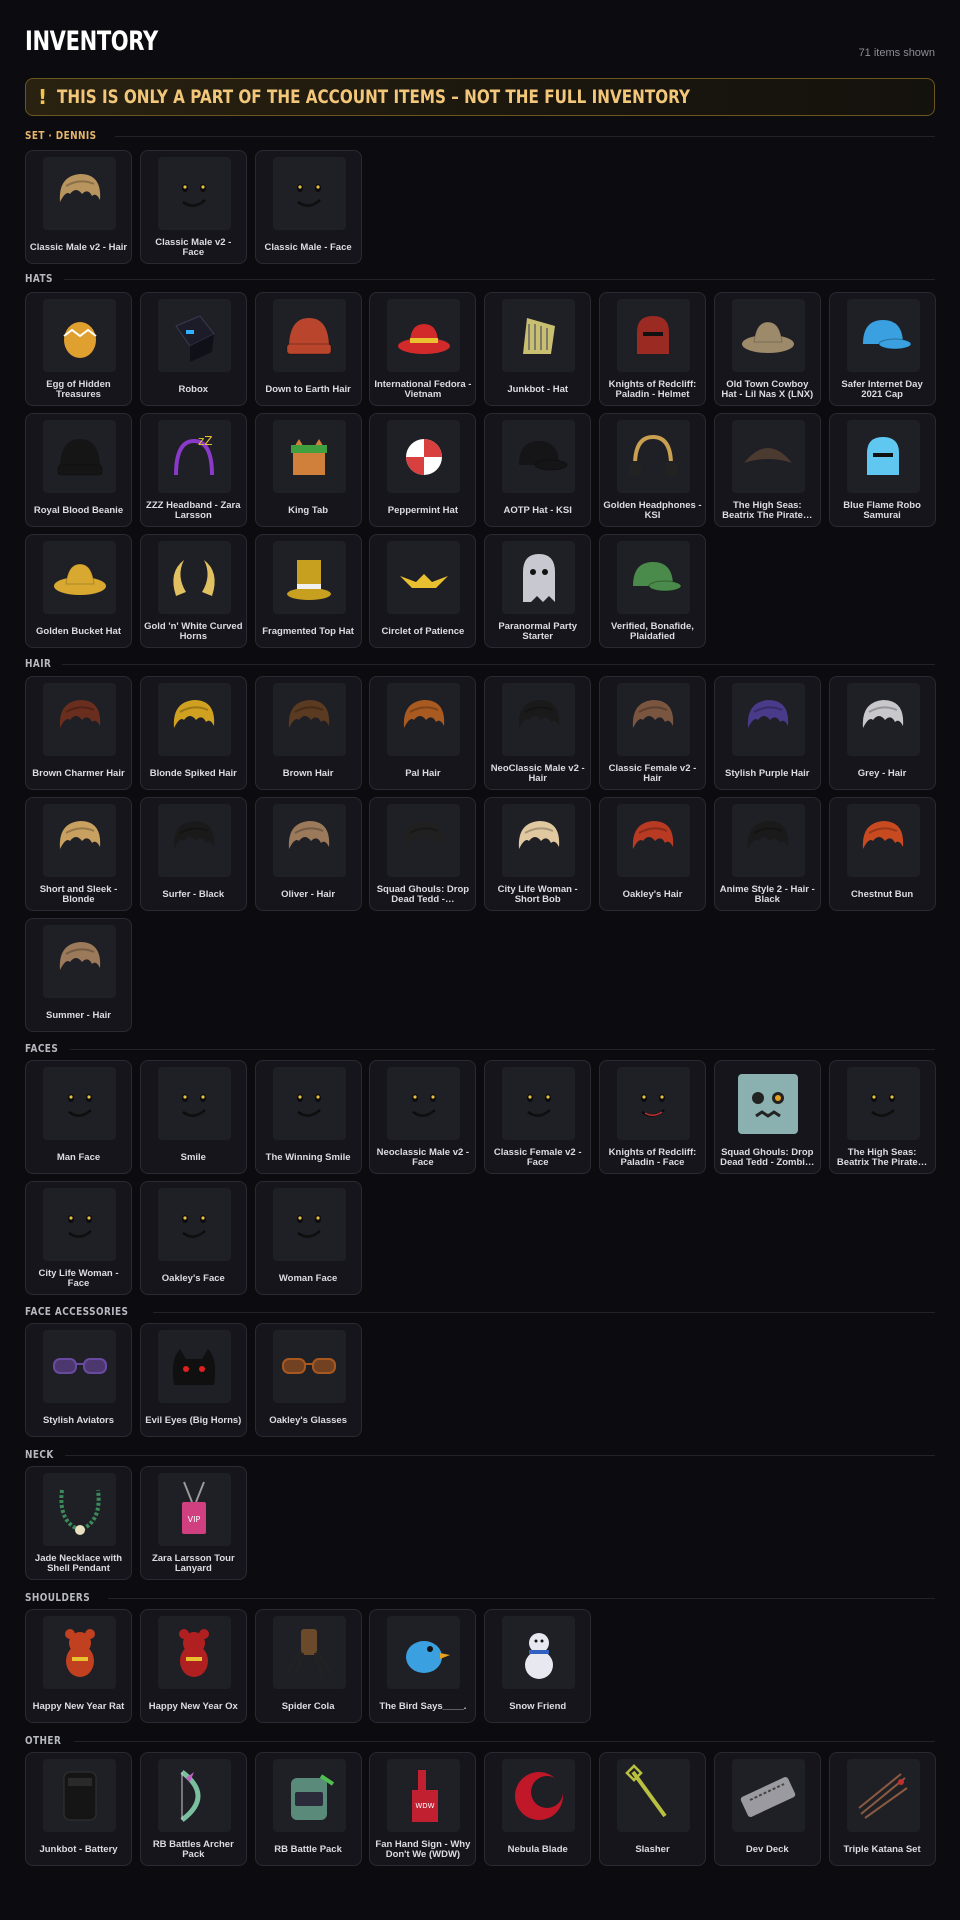 This screenshot has width=960, height=1920. I want to click on ox-icon, so click(194, 1652).